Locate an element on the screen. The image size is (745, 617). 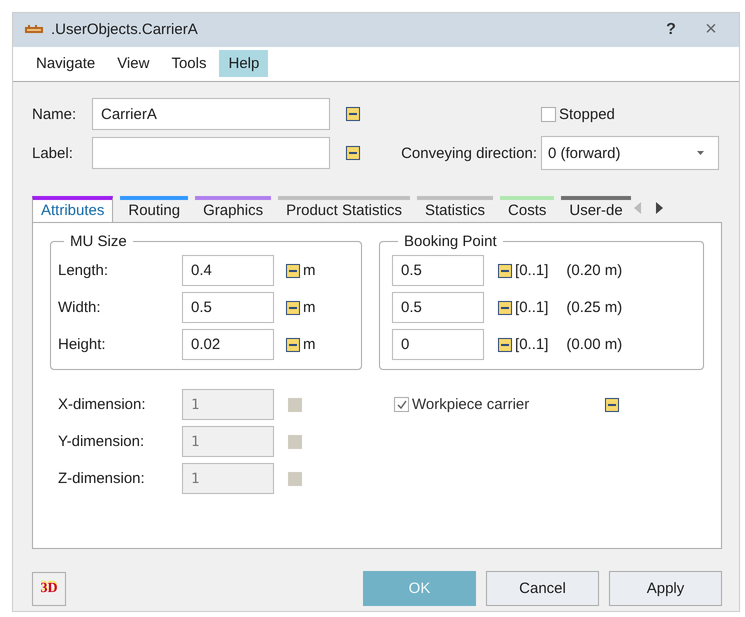
reading-label: (0.25 m) is located at coordinates (594, 307).